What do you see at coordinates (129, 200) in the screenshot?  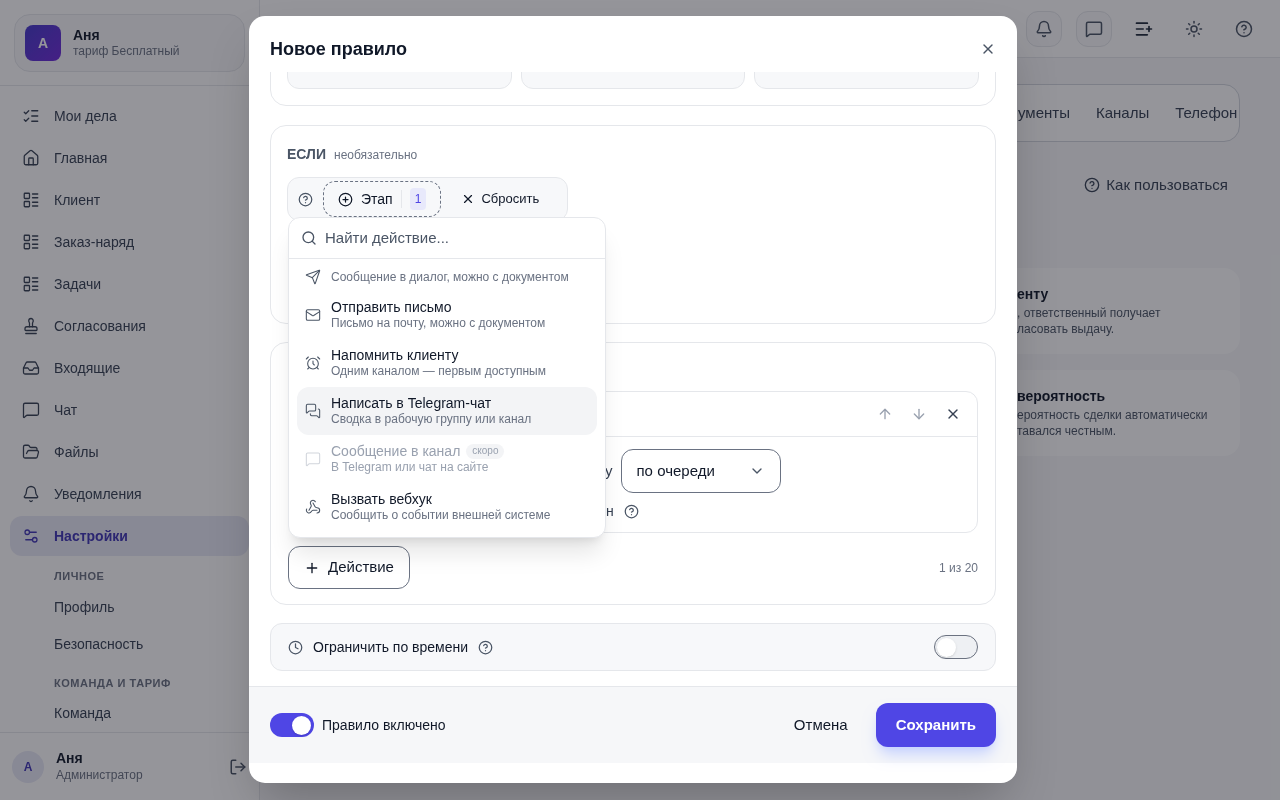 I see `nav-item: Клиент` at bounding box center [129, 200].